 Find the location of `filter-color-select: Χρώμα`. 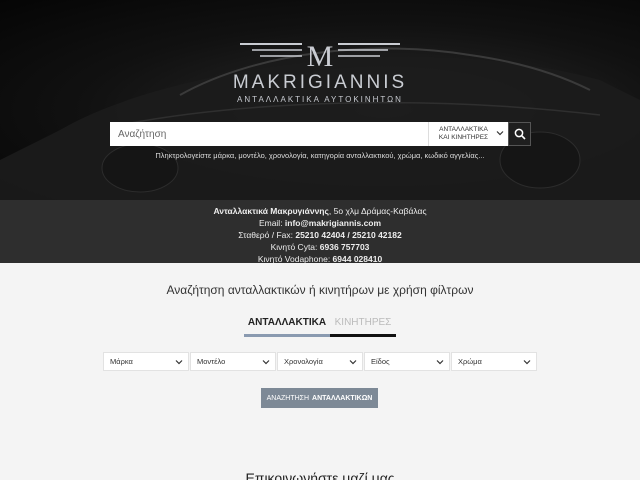

filter-color-select: Χρώμα is located at coordinates (494, 361).